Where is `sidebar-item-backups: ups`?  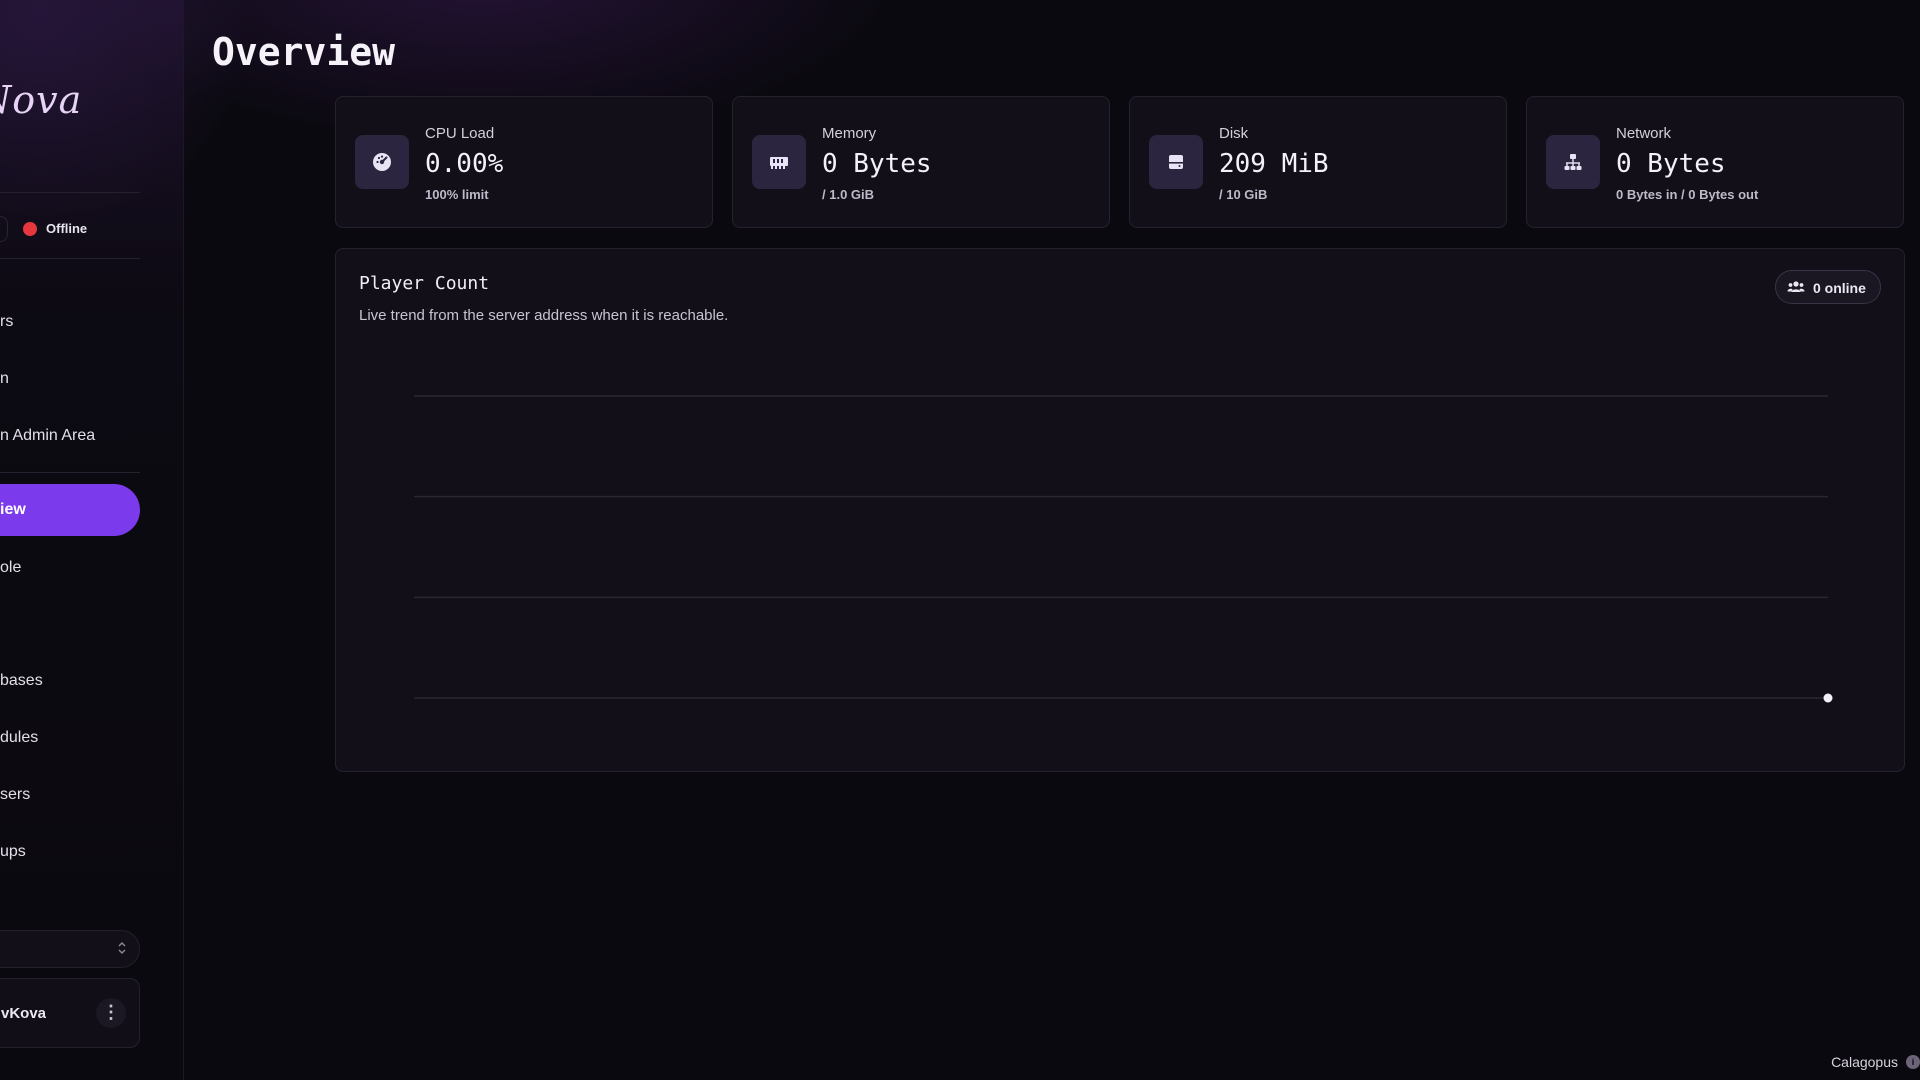 sidebar-item-backups: ups is located at coordinates (70, 852).